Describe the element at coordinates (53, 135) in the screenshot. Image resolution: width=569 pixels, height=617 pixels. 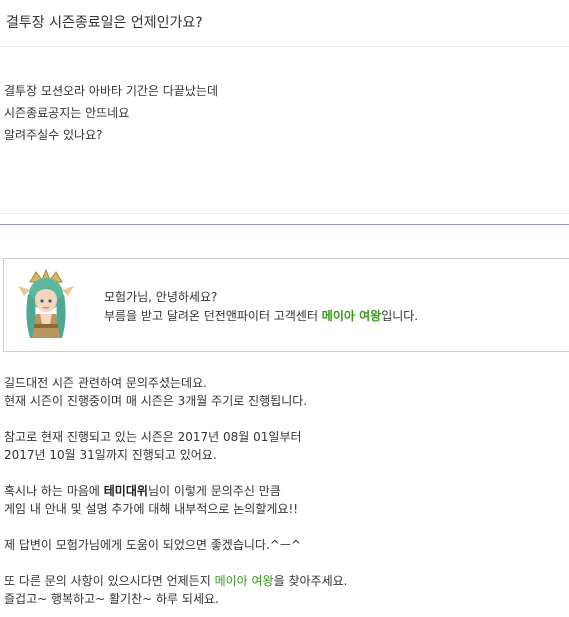
I see `question-line: 알려주실수 있나요?` at that location.